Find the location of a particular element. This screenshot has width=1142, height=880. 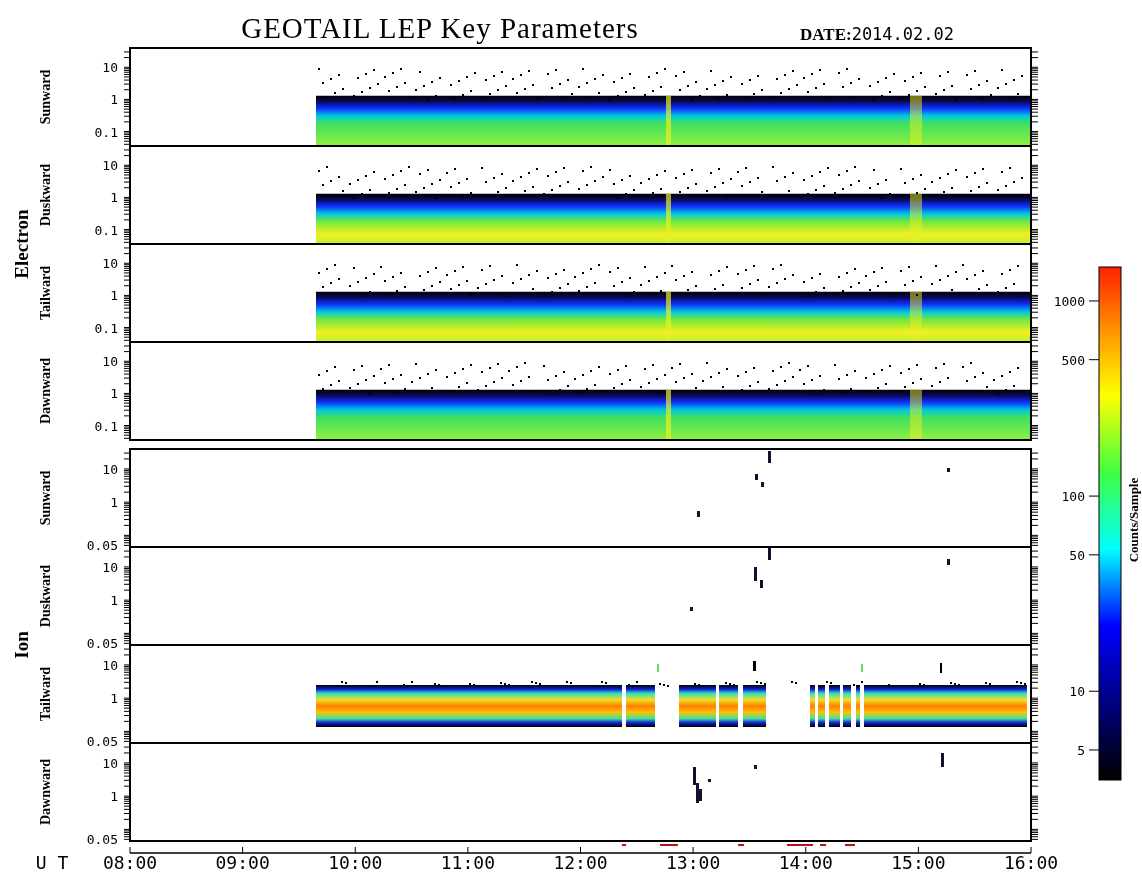

color-scale-tick-label: 500 is located at coordinates (1073, 360).